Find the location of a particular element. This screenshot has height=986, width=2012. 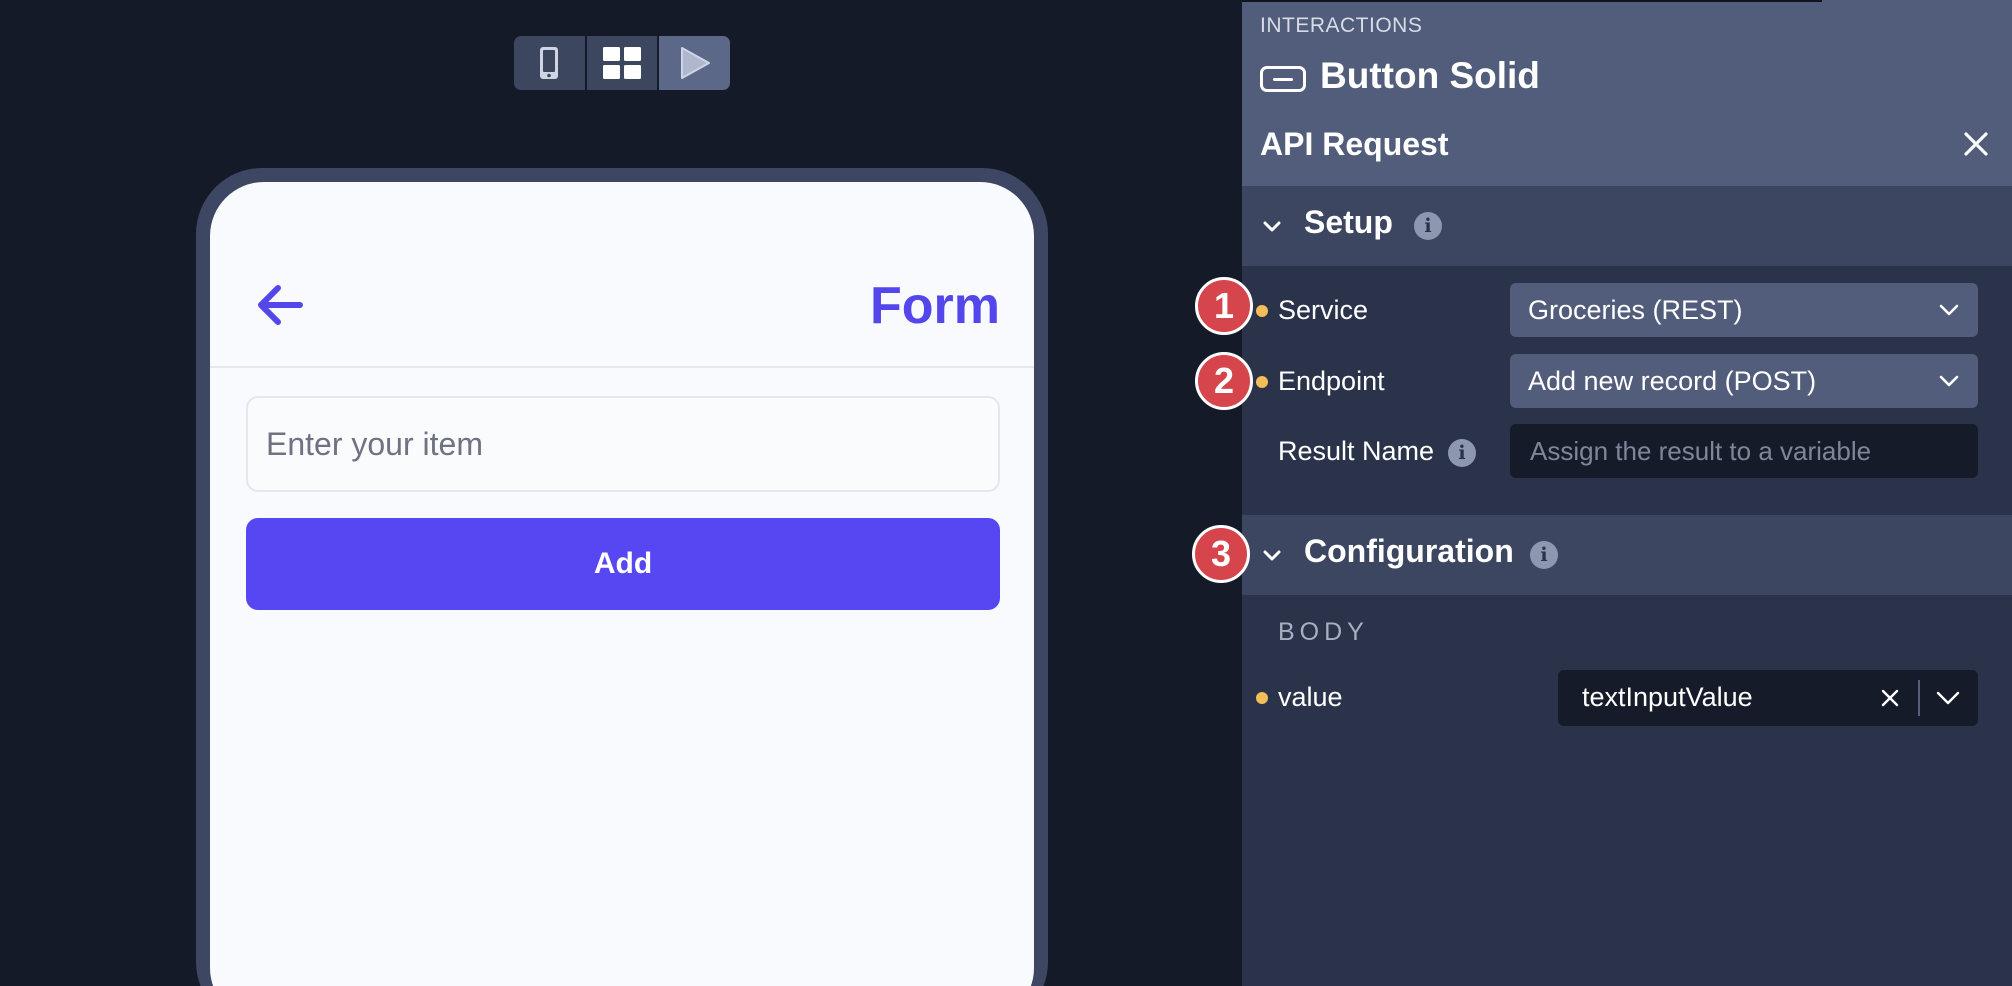

service-field: Service Groceries (REST) is located at coordinates (1627, 310).